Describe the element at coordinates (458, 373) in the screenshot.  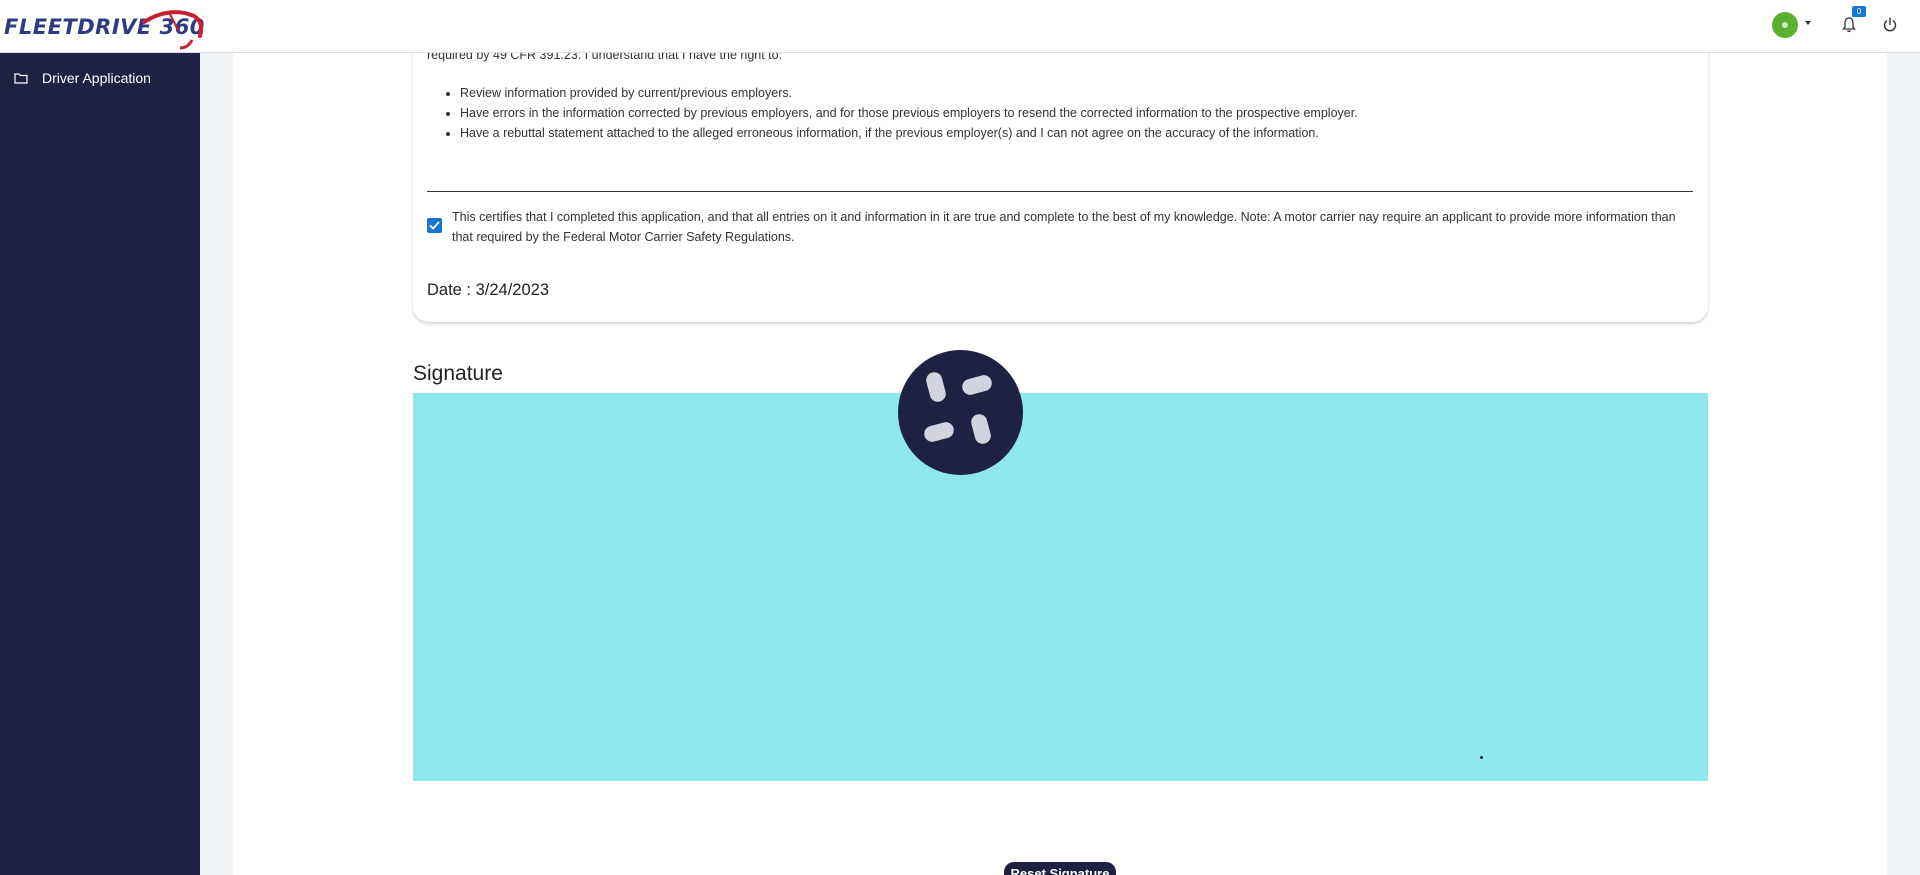
I see `signature-title: Signature` at that location.